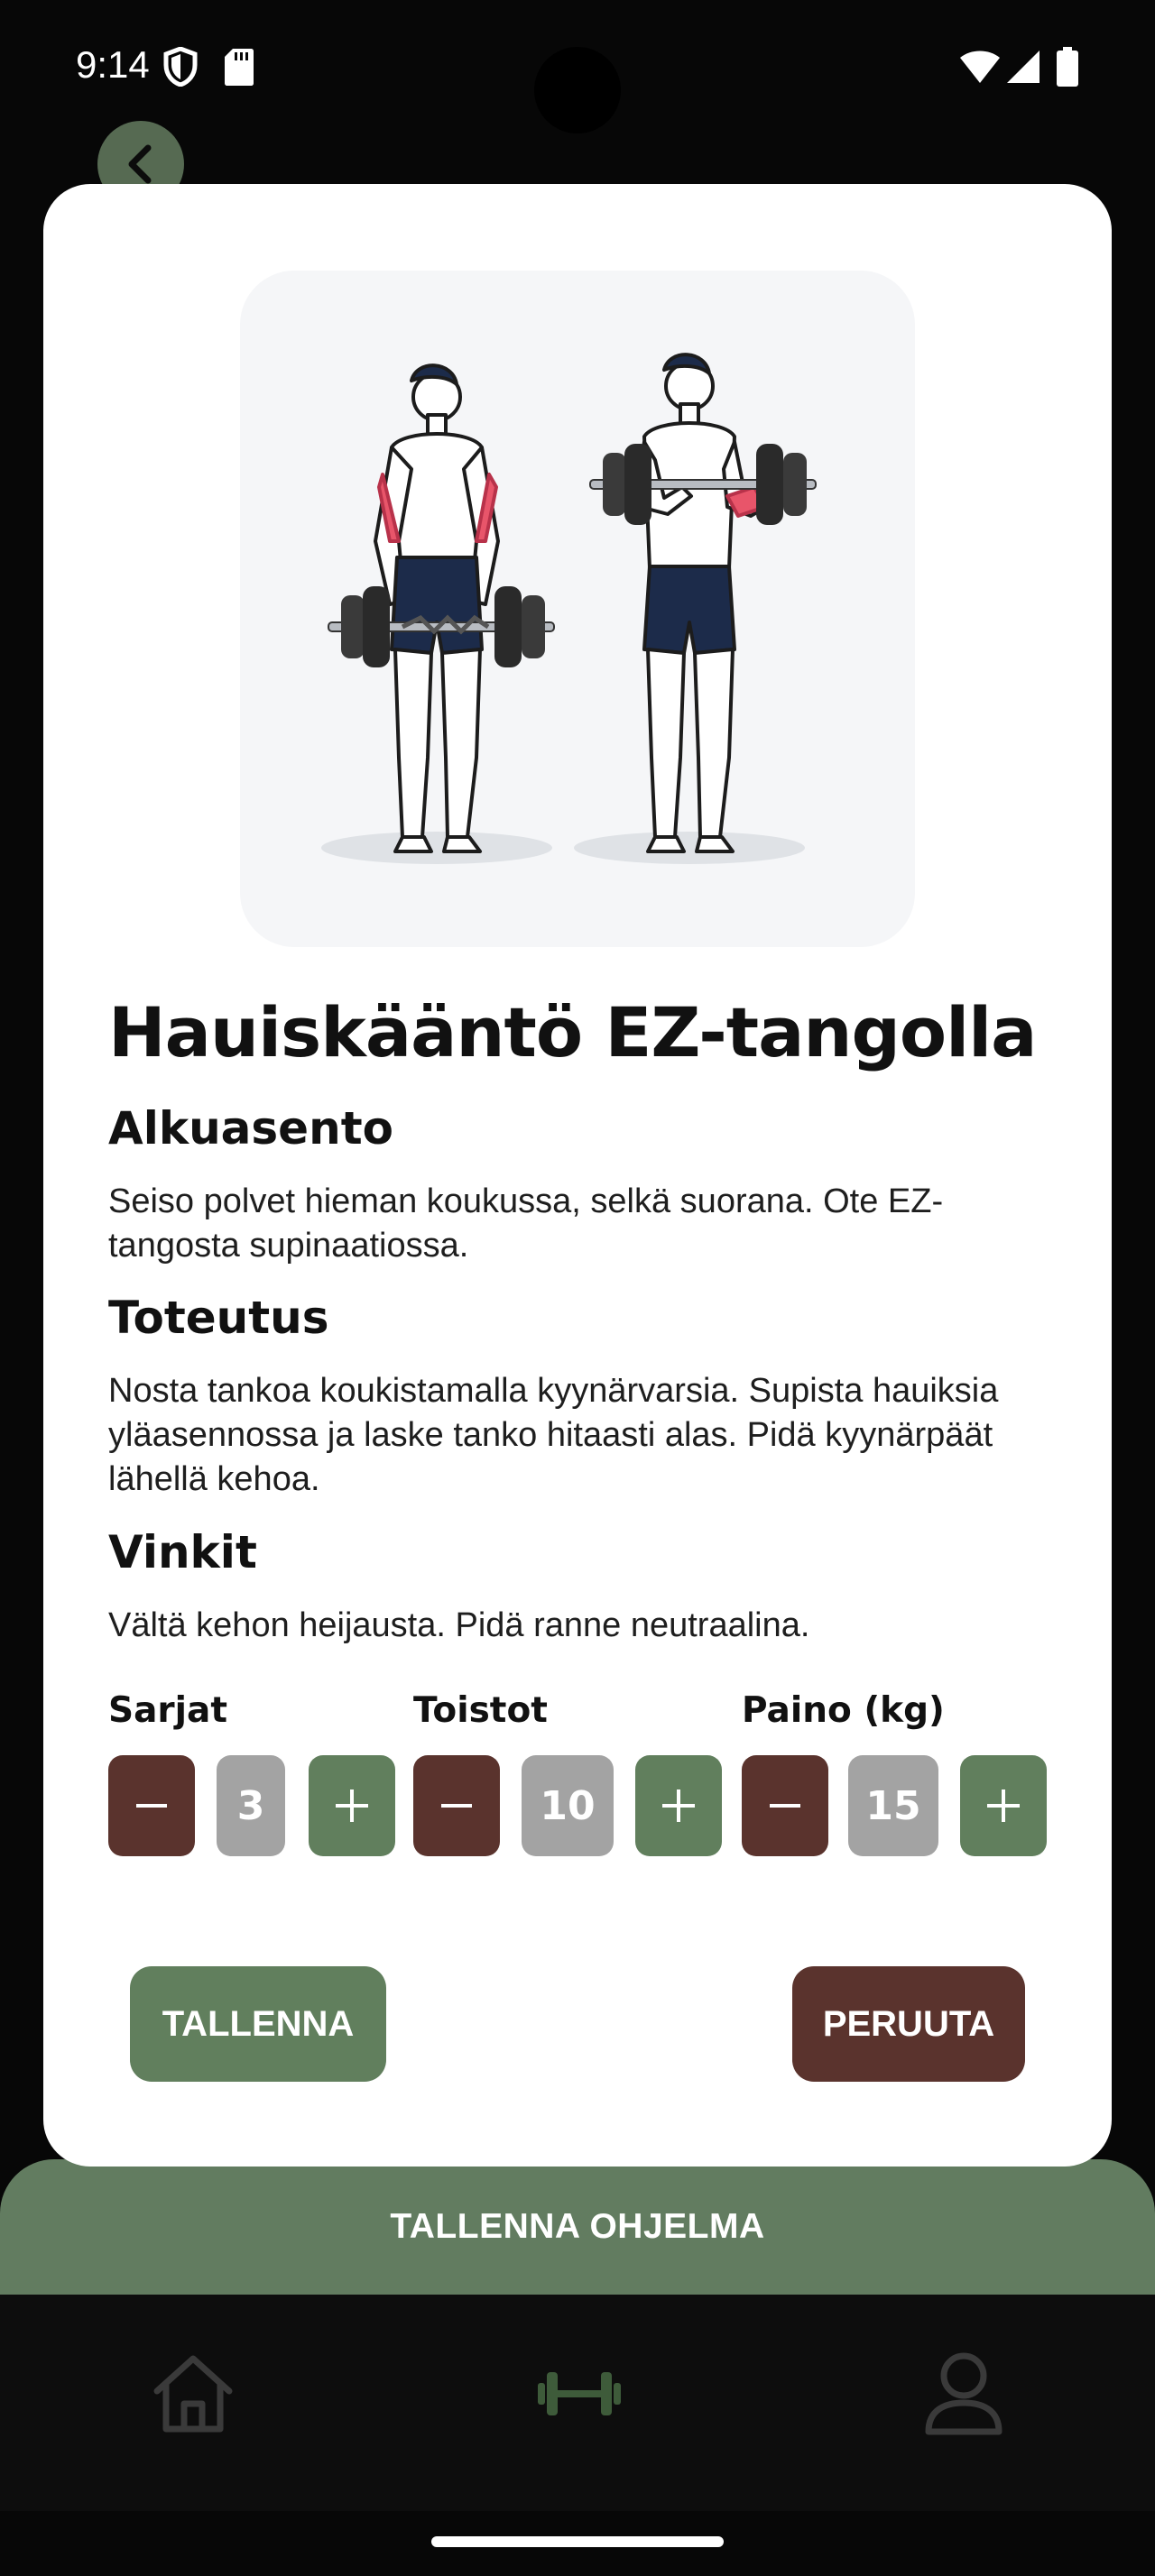 The height and width of the screenshot is (2576, 1155). I want to click on camera-cutout, so click(577, 90).